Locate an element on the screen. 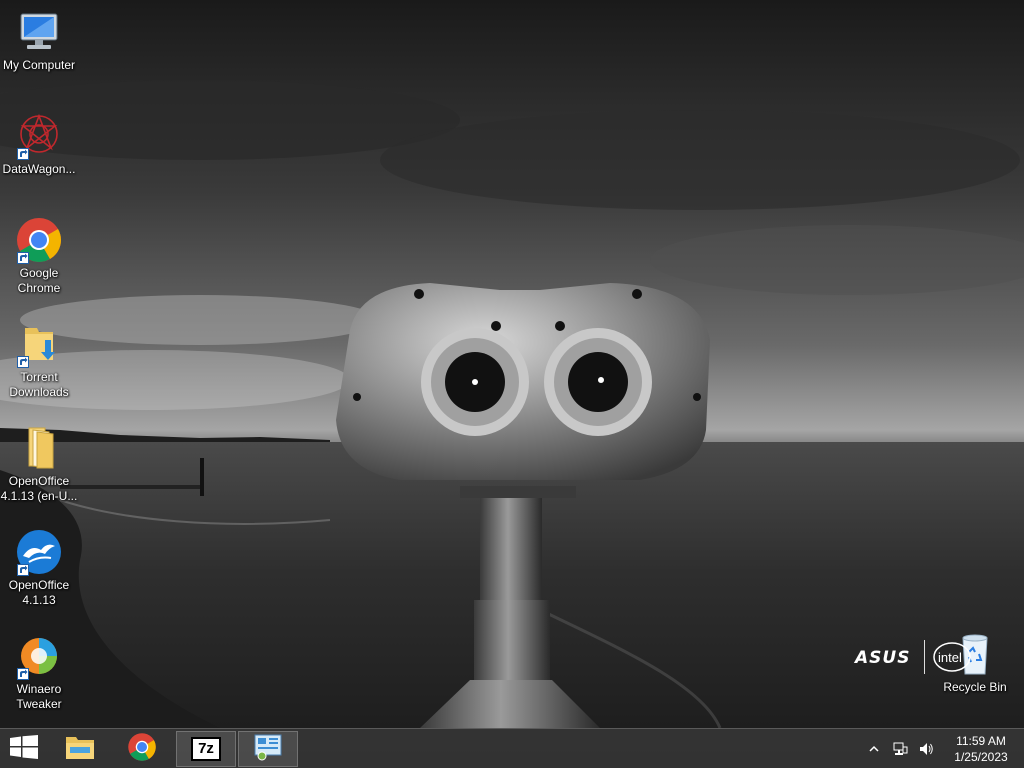 The width and height of the screenshot is (1024, 768). taskbar-file-explorer is located at coordinates (80, 749).